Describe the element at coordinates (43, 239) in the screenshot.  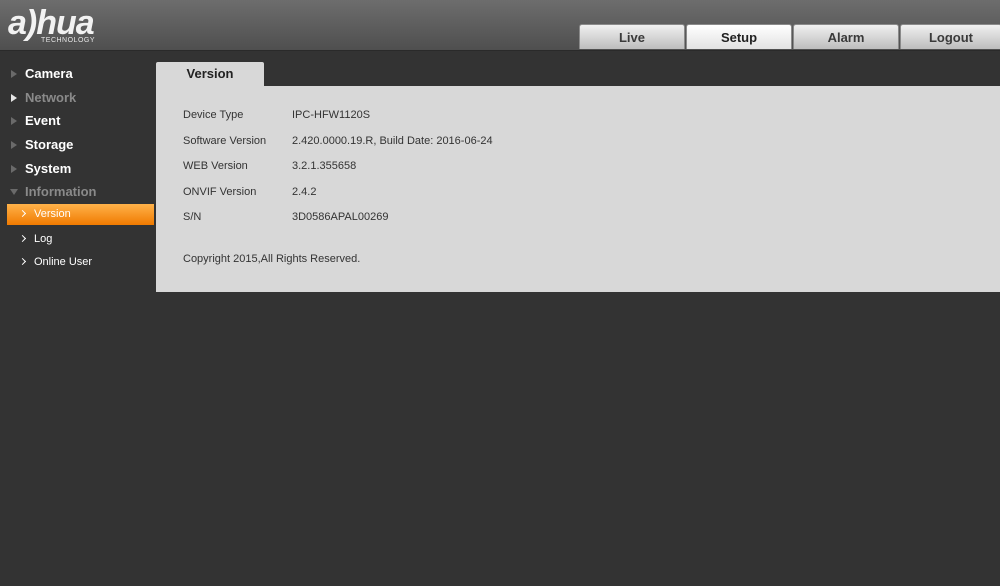
I see `sidebar-subitem-label: Log` at that location.